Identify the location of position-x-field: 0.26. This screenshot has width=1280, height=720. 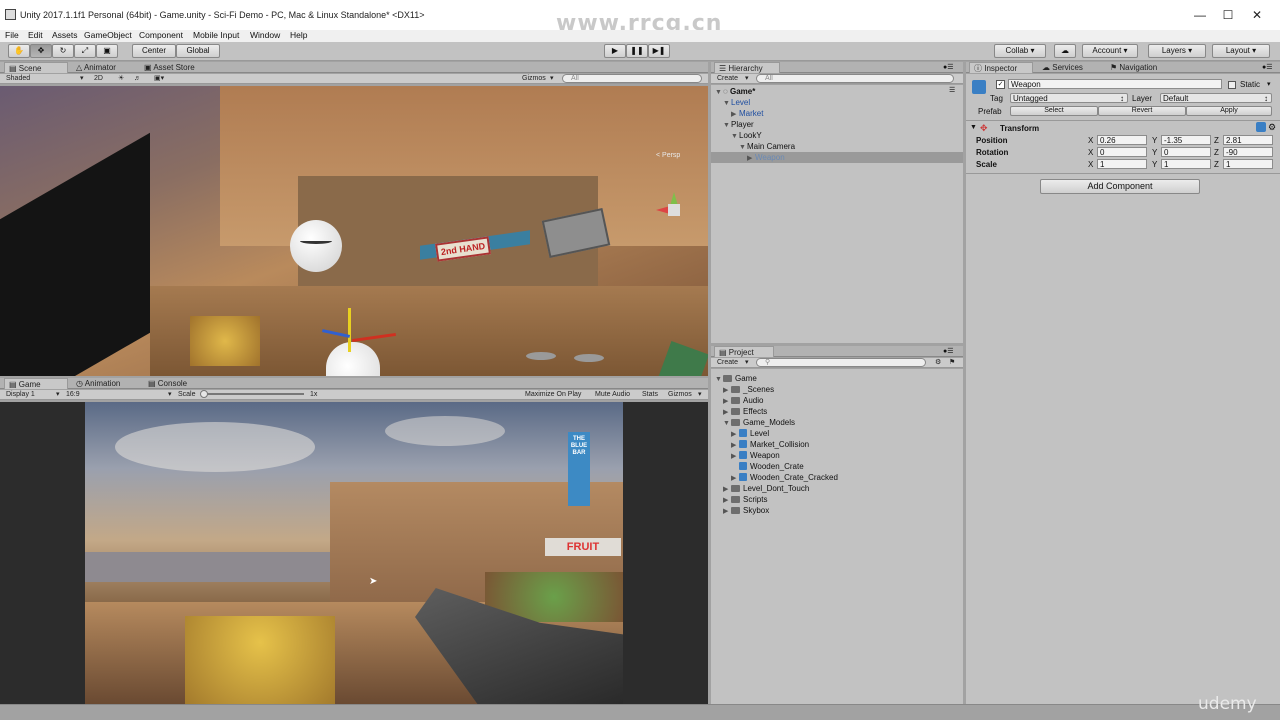
(1122, 140).